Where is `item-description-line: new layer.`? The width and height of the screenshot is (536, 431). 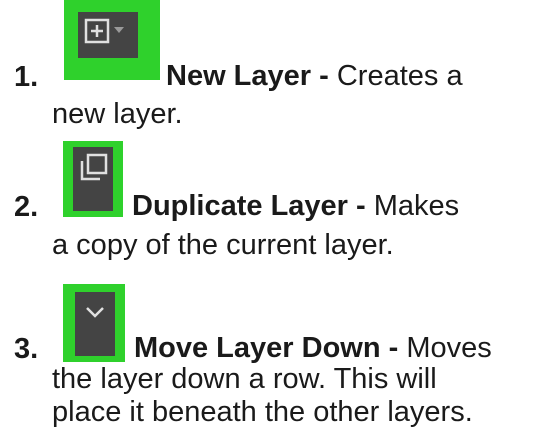
item-description-line: new layer. is located at coordinates (117, 114).